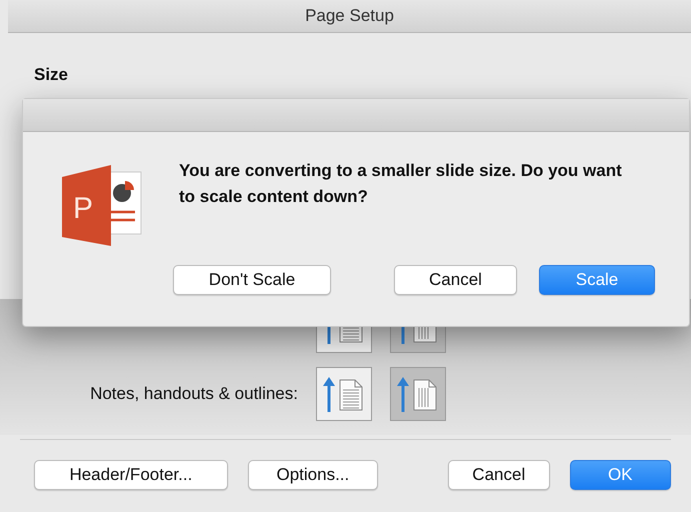  What do you see at coordinates (349, 16) in the screenshot?
I see `window-title: Page Setup` at bounding box center [349, 16].